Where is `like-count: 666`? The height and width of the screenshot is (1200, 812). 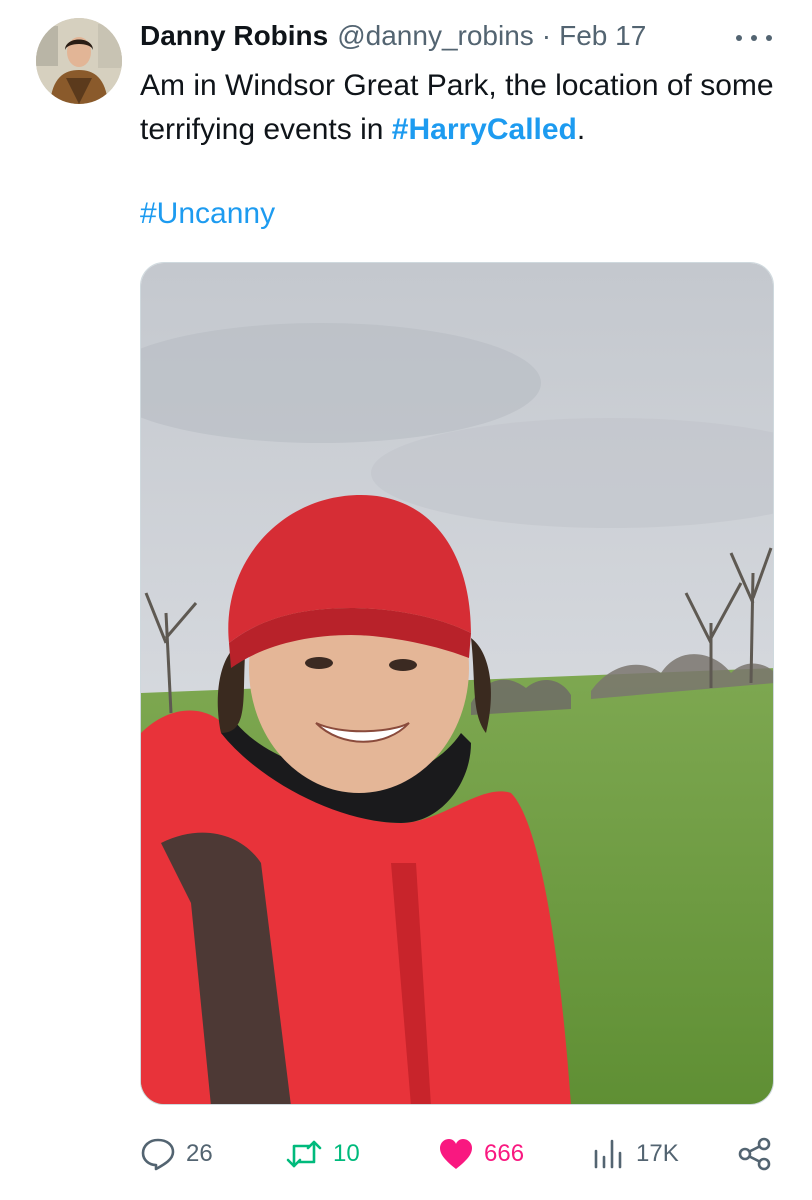
like-count: 666 is located at coordinates (504, 1153).